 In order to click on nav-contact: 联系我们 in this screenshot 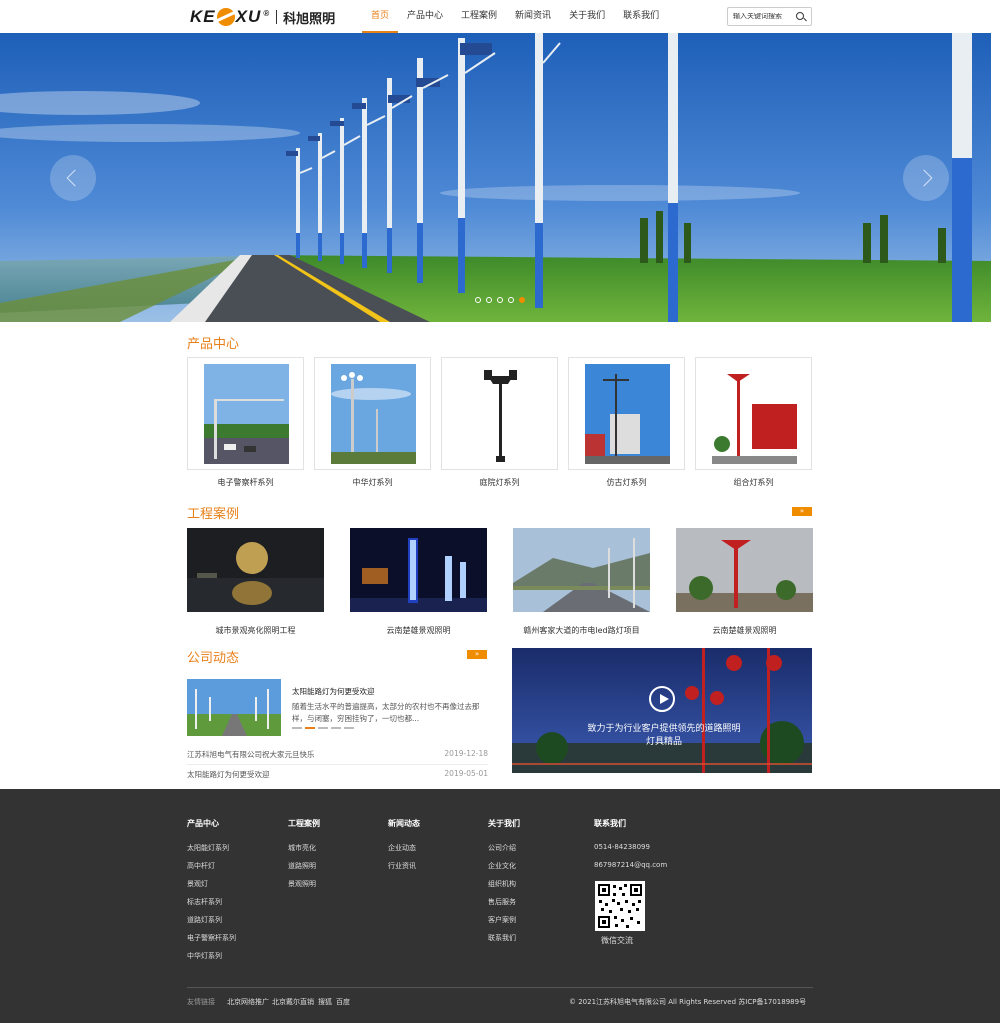, I will do `click(641, 16)`.